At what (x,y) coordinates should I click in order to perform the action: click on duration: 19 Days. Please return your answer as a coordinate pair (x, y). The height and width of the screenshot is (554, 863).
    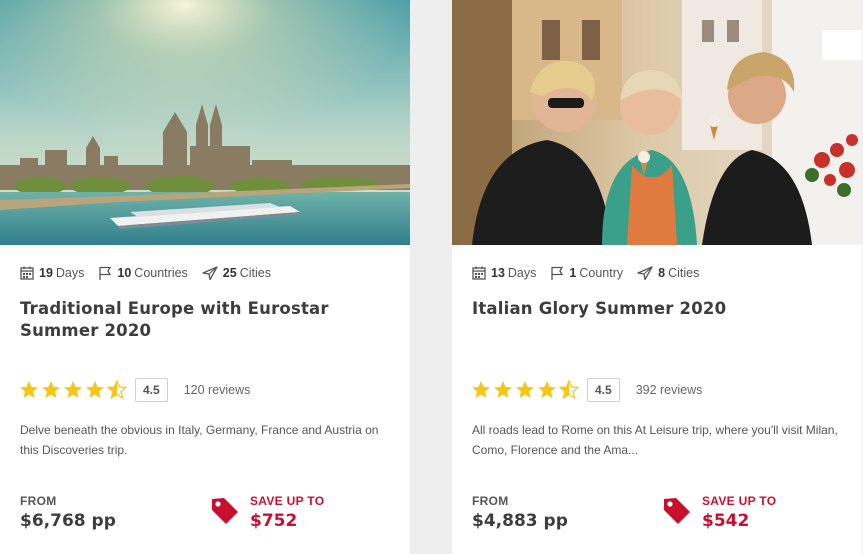
    Looking at the image, I should click on (52, 273).